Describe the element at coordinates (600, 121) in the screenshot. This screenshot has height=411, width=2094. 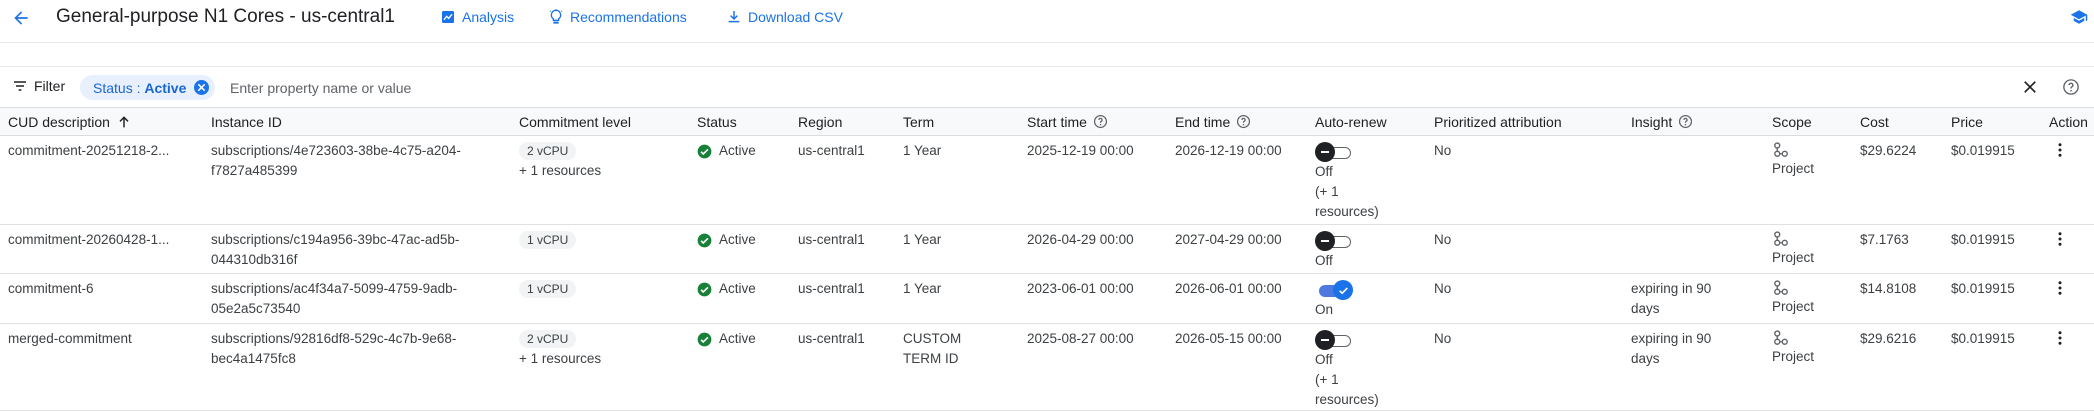
I see `col-commitment-level: Commitment level` at that location.